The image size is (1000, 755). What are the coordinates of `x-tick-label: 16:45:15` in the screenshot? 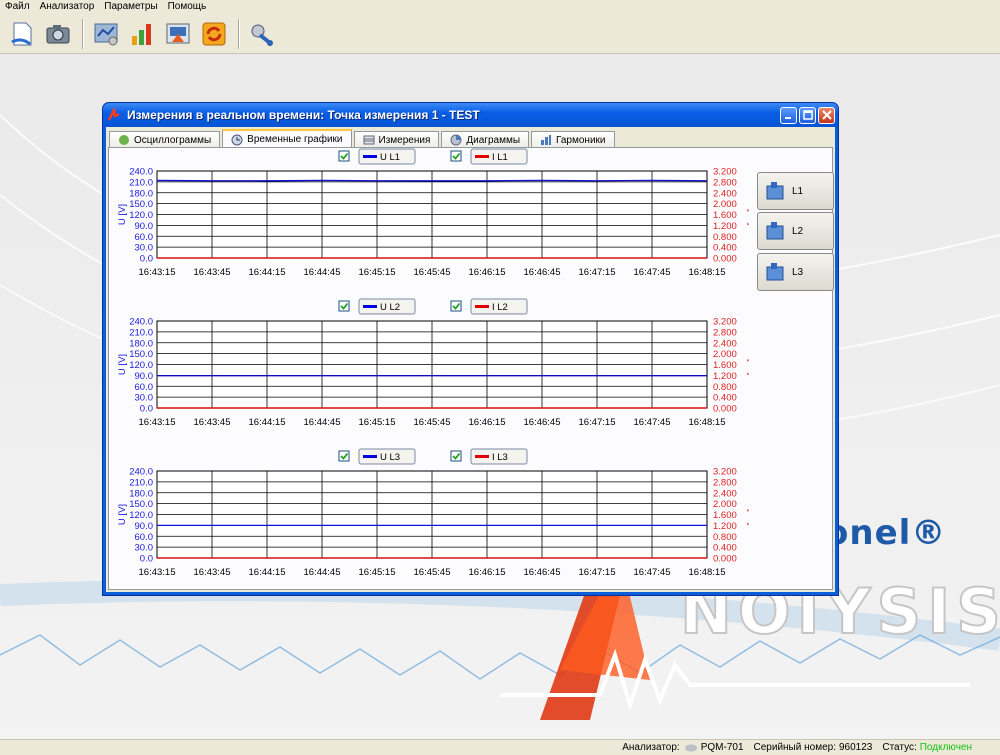 It's located at (377, 422).